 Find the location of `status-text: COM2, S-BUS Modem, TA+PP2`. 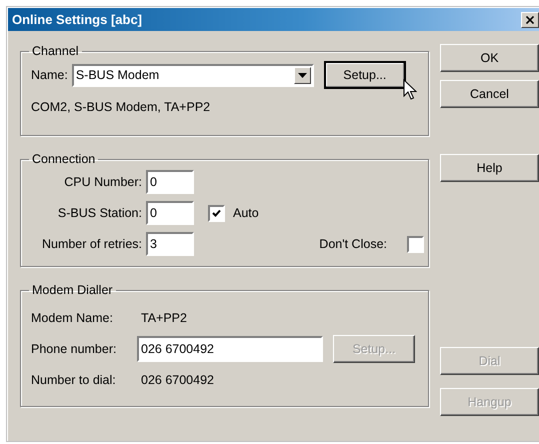

status-text: COM2, S-BUS Modem, TA+PP2 is located at coordinates (121, 107).